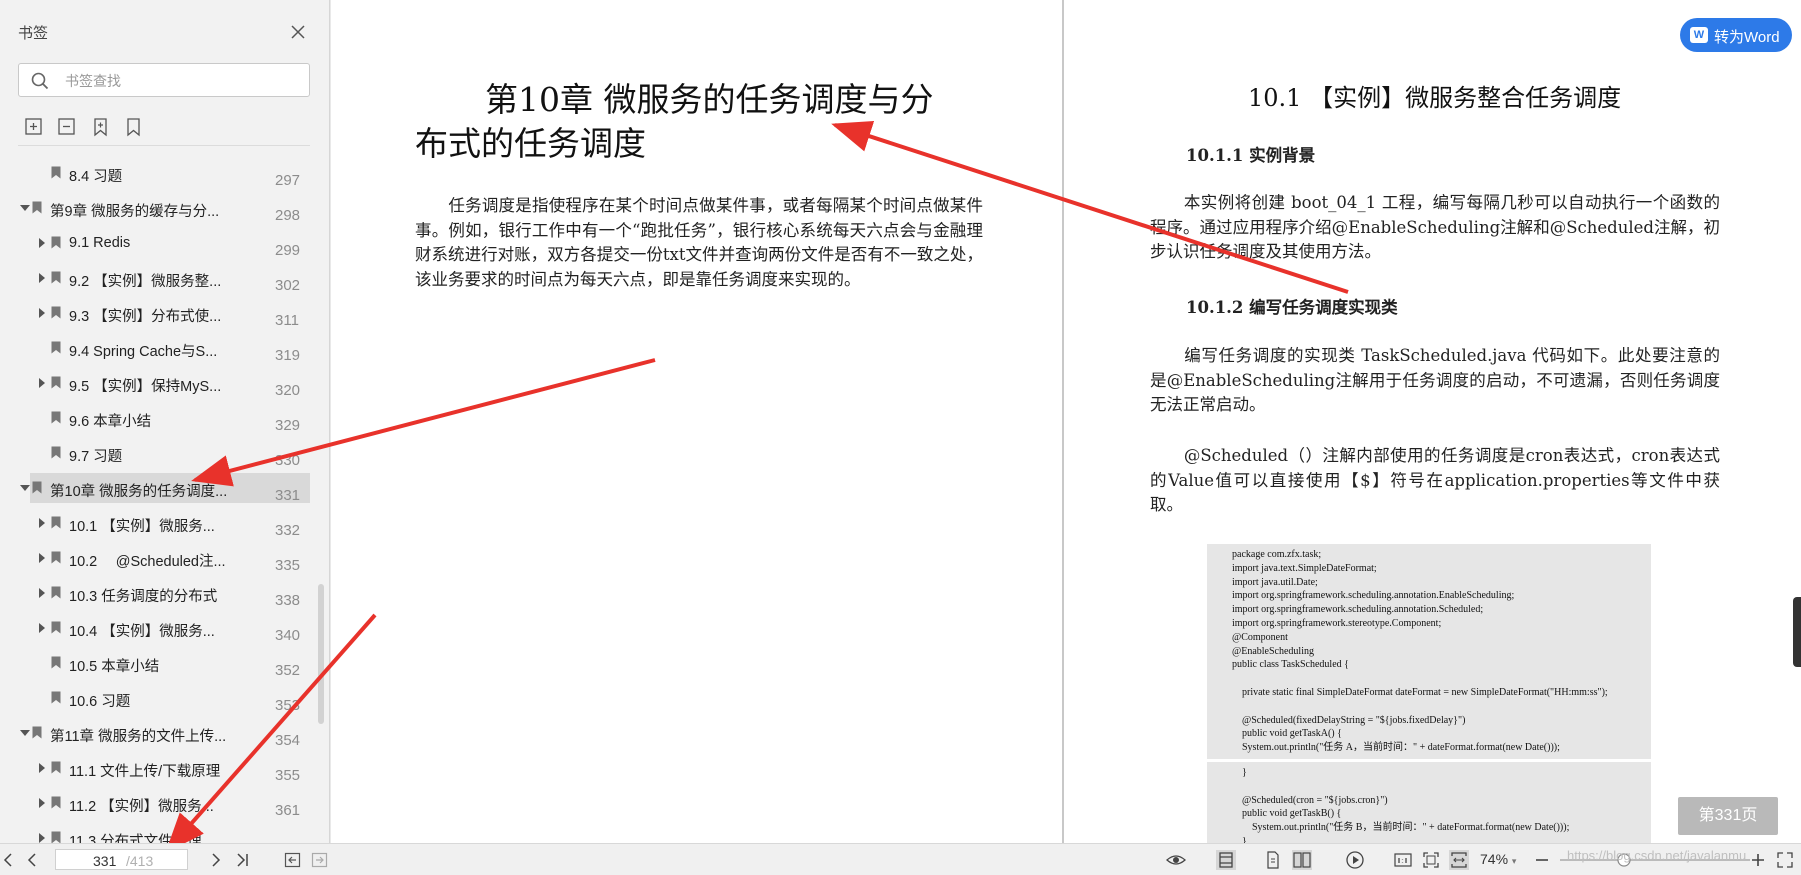  What do you see at coordinates (155, 173) in the screenshot?
I see `bookmark-item: 8.4 习题 297` at bounding box center [155, 173].